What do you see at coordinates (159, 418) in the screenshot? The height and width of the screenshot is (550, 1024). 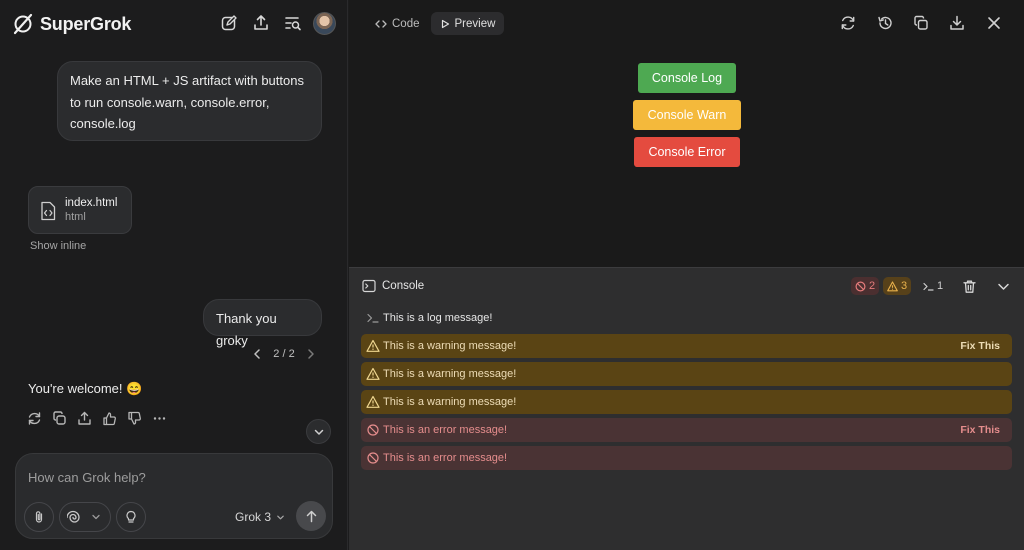 I see `more-icon` at bounding box center [159, 418].